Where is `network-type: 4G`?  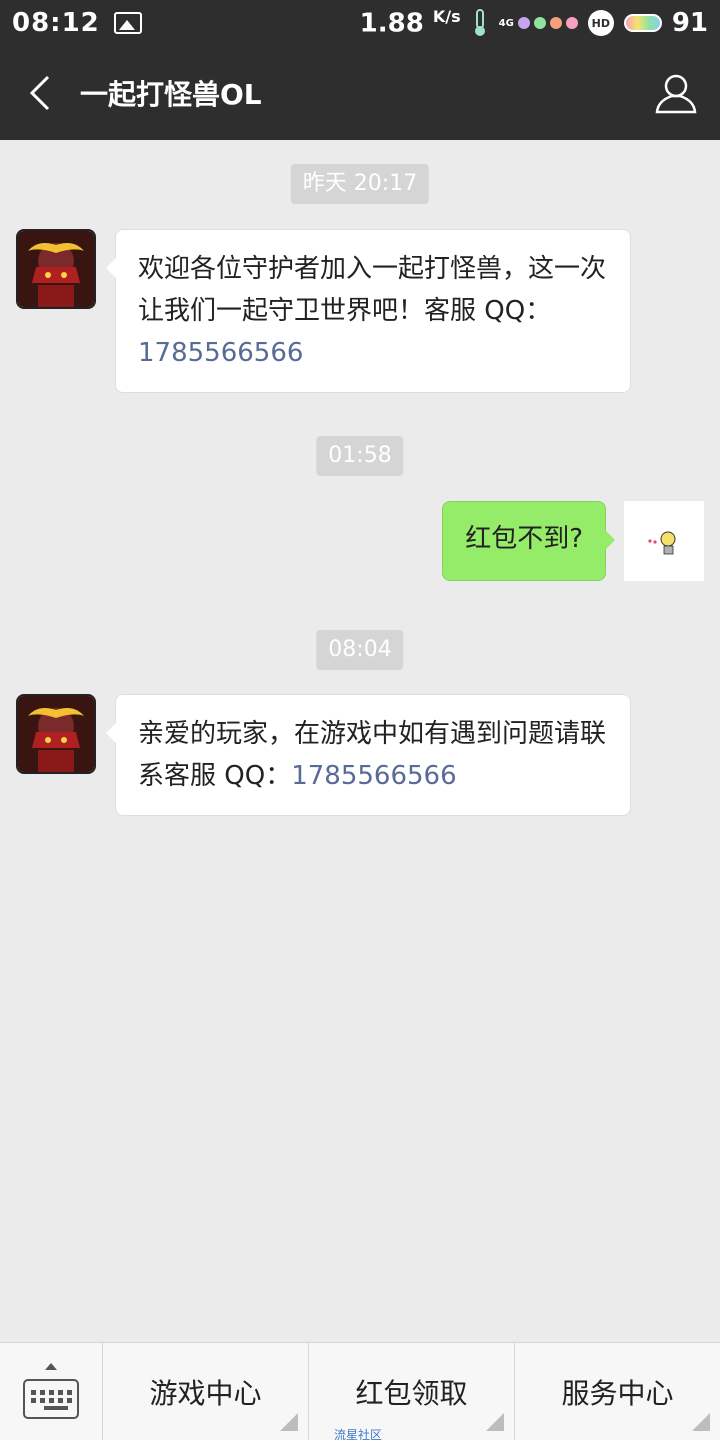
network-type: 4G is located at coordinates (506, 23).